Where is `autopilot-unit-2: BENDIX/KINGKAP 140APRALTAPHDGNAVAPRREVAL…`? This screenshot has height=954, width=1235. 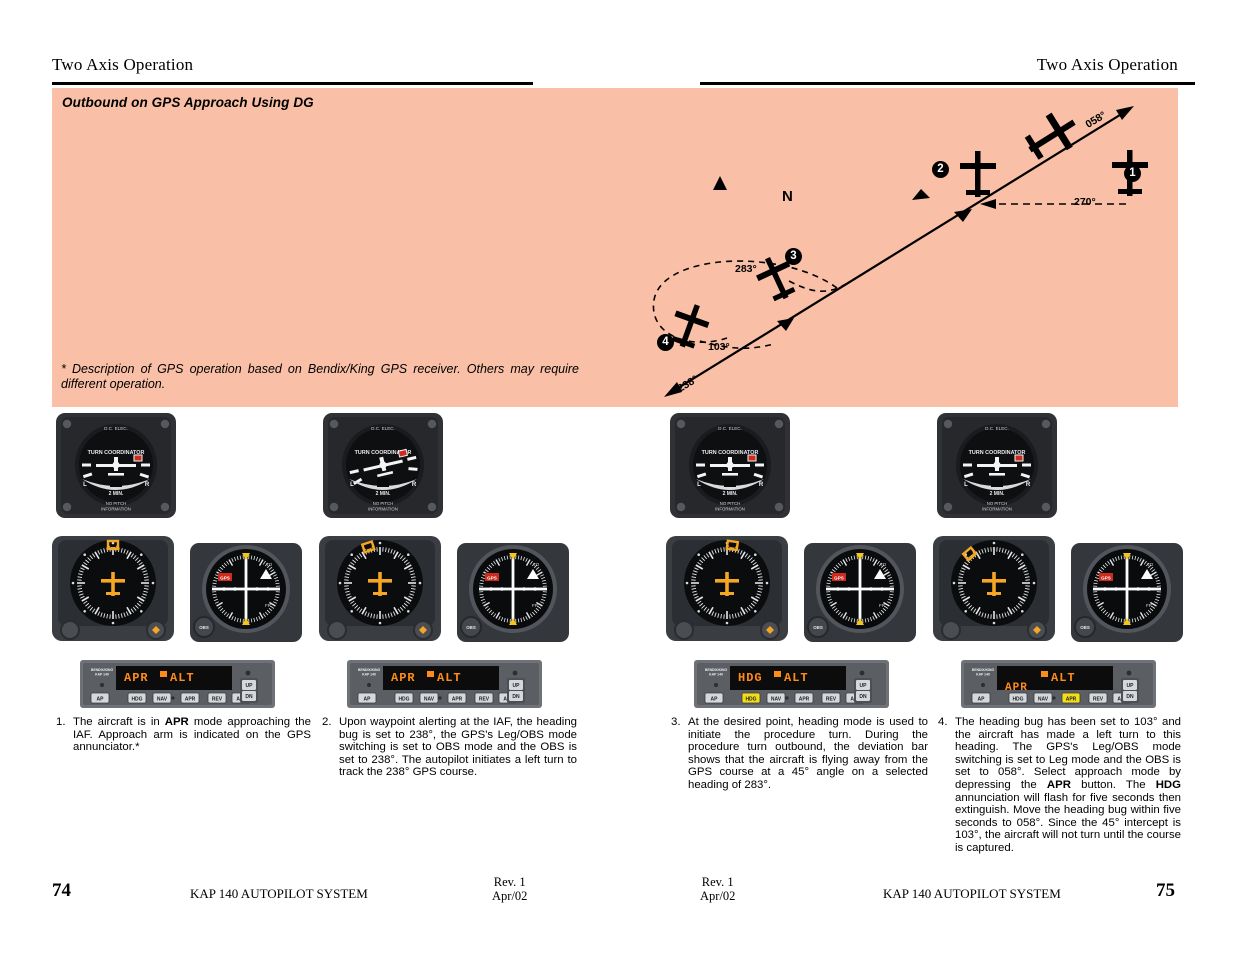 autopilot-unit-2: BENDIX/KINGKAP 140APRALTAPHDGNAVAPRREVAL… is located at coordinates (444, 684).